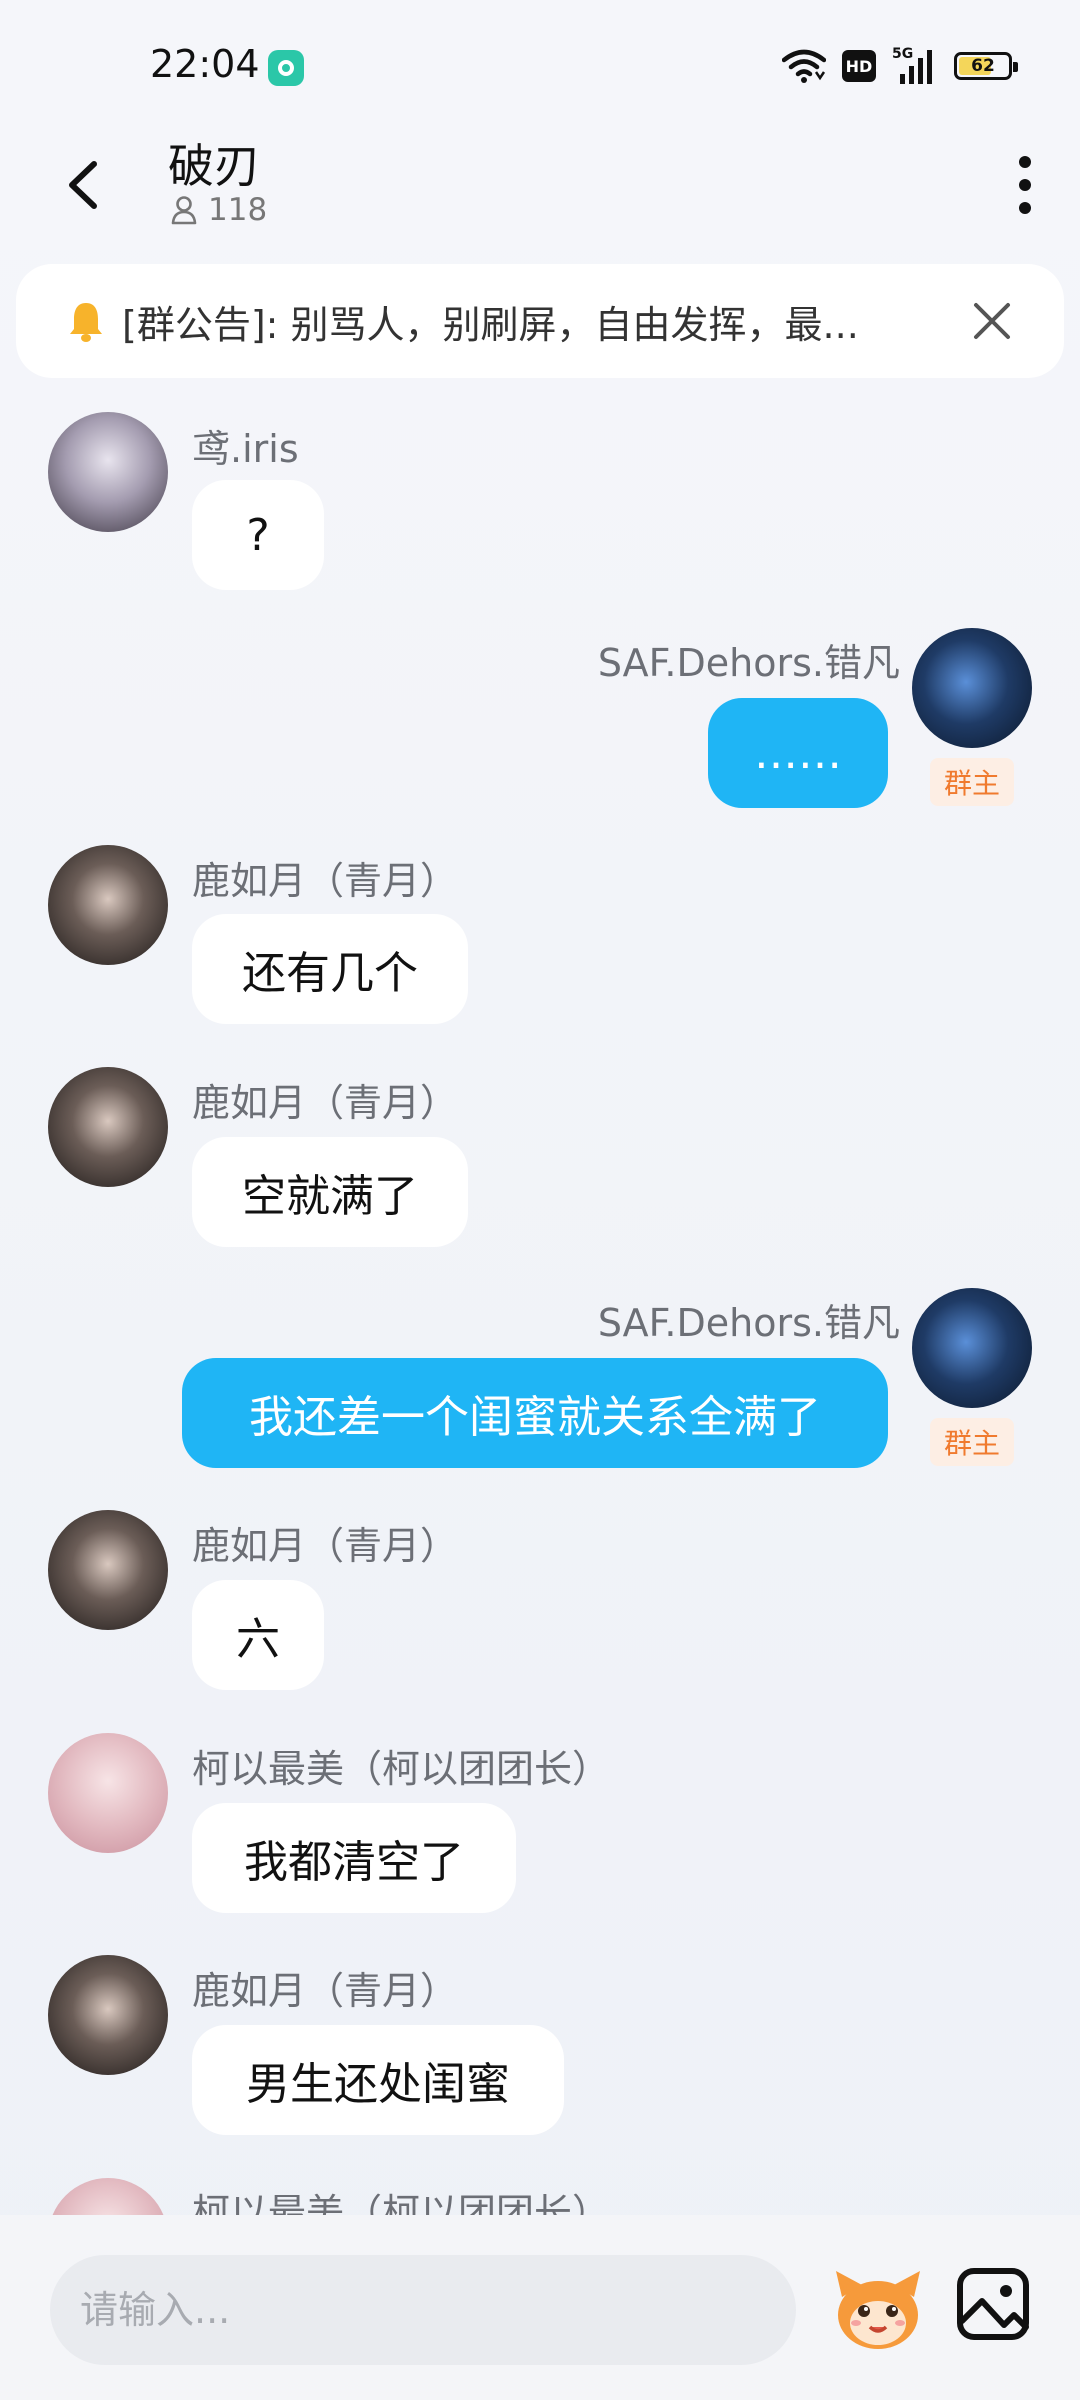  I want to click on wifi-icon, so click(804, 66).